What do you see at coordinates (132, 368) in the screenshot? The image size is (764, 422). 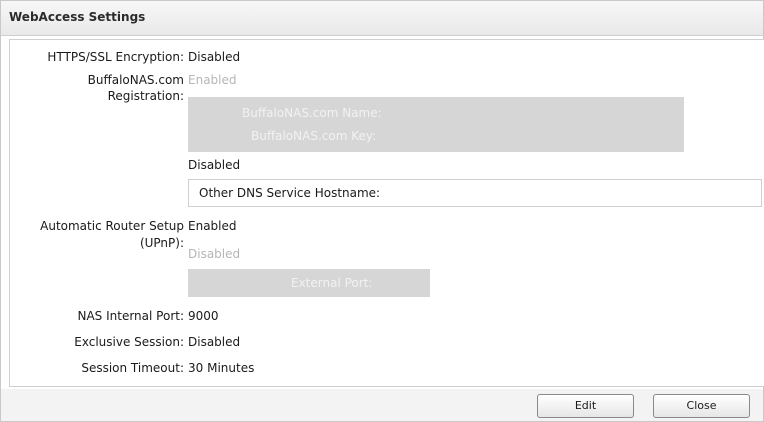 I see `session-timeout-label: Session Timeout:` at bounding box center [132, 368].